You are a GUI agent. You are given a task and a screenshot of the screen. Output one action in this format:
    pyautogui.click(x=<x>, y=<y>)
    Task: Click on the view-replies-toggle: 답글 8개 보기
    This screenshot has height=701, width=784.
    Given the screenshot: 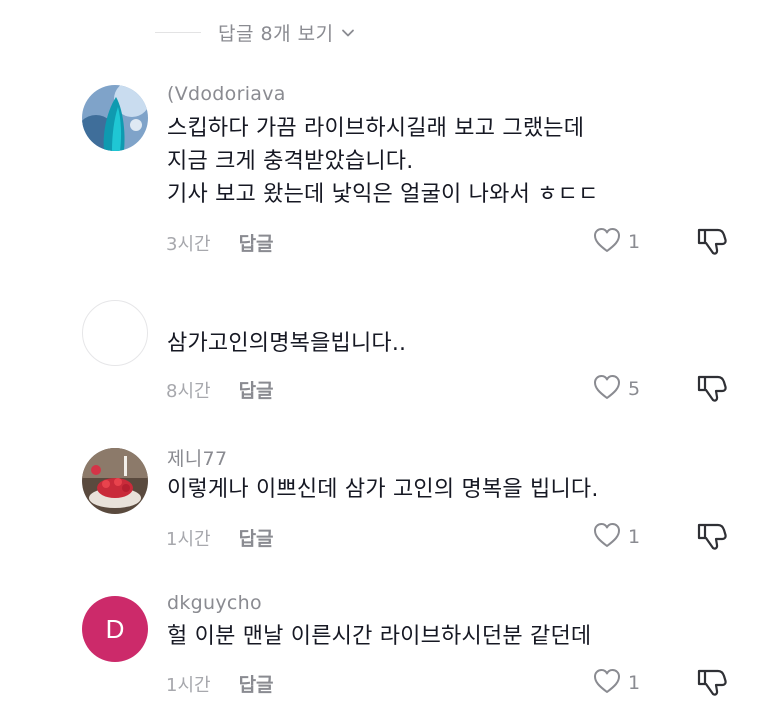 What is the action you would take?
    pyautogui.click(x=255, y=32)
    